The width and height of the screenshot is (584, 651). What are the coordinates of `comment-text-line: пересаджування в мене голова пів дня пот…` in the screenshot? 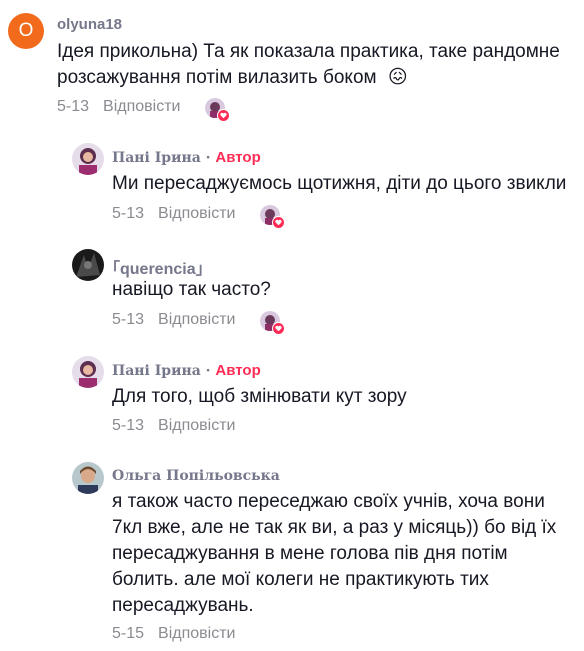 It's located at (310, 553).